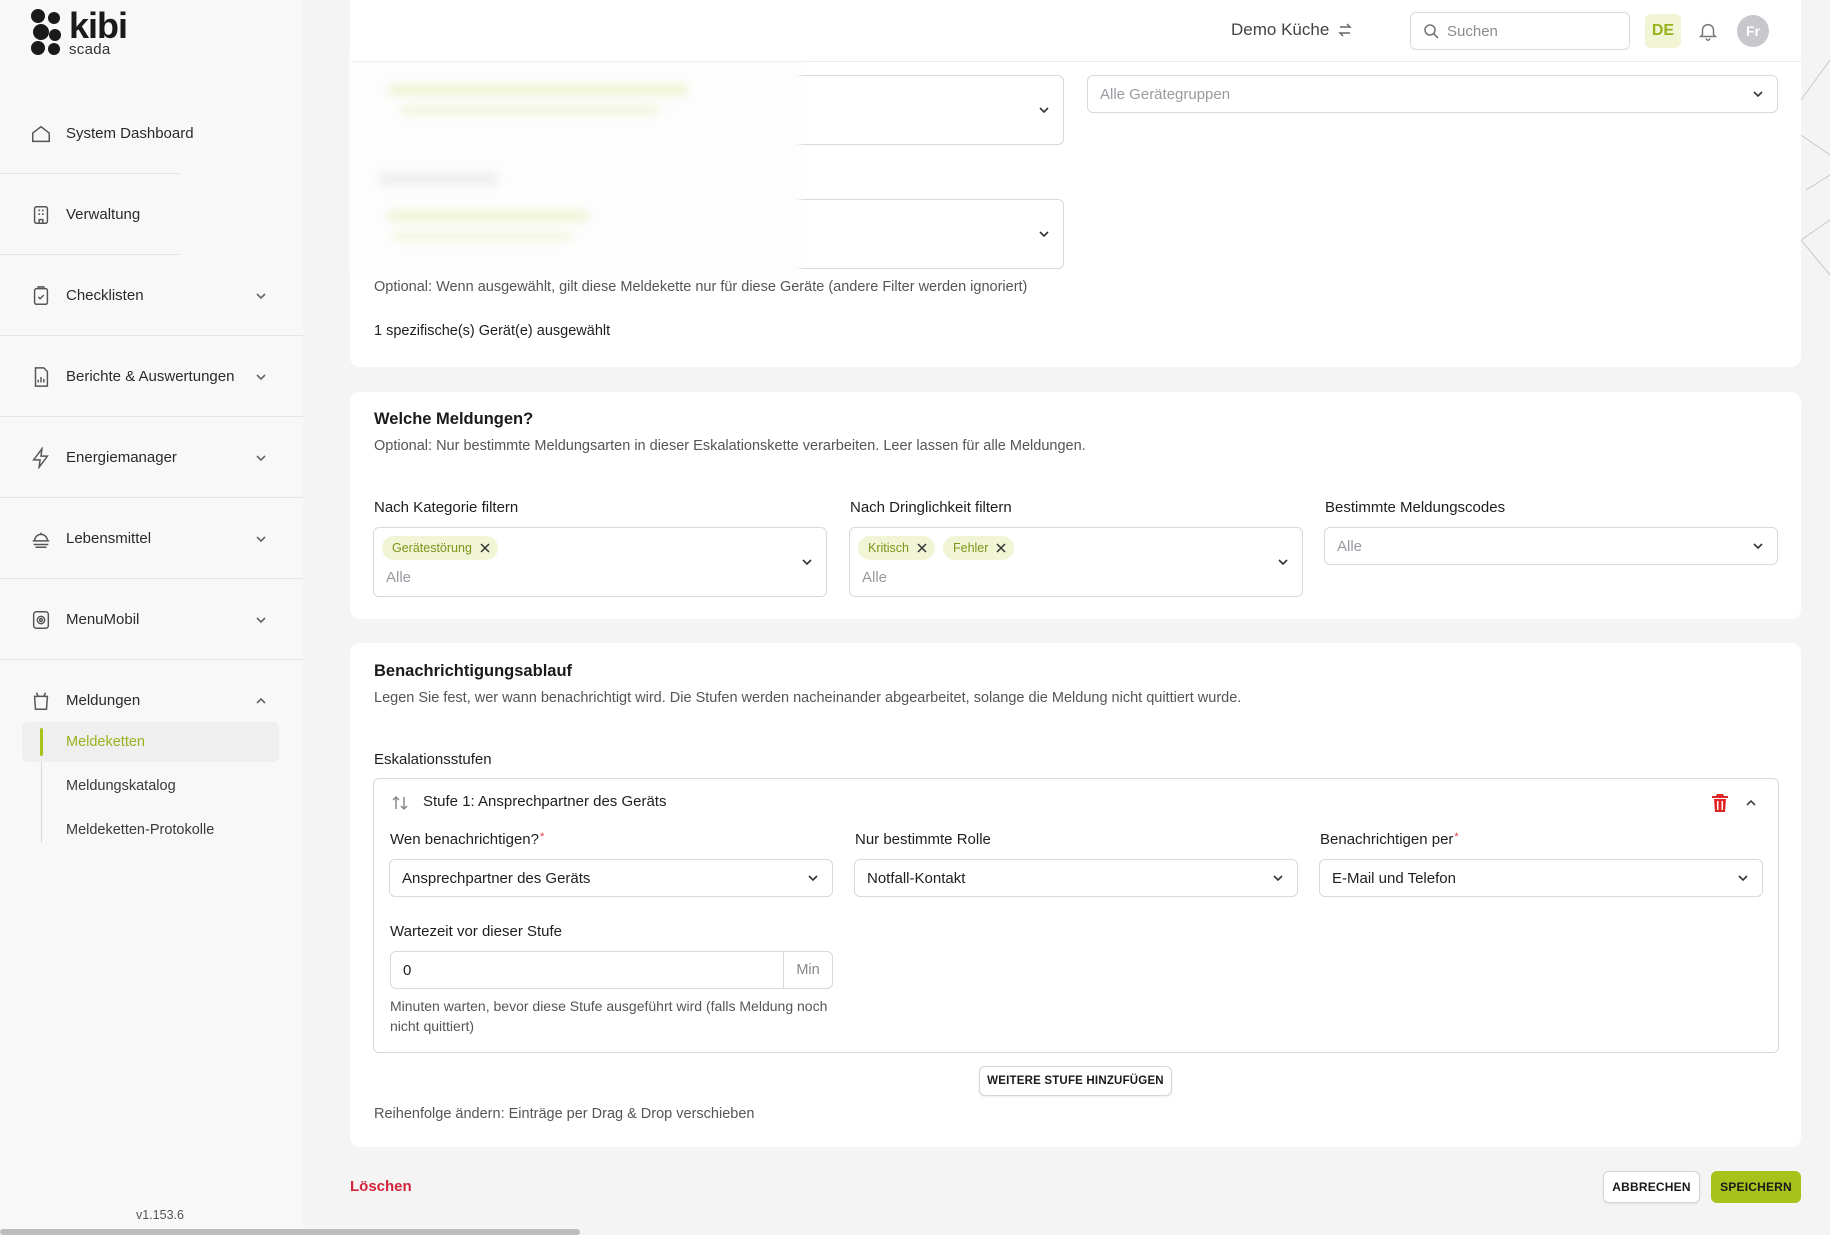 Image resolution: width=1830 pixels, height=1235 pixels. I want to click on category-select: Gerätestörung Alle, so click(600, 562).